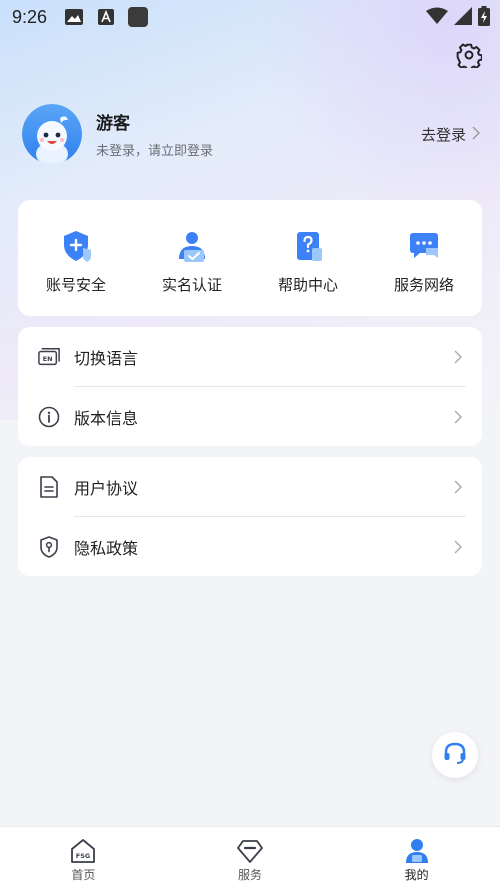 The image size is (500, 888). I want to click on wifi-icon, so click(437, 18).